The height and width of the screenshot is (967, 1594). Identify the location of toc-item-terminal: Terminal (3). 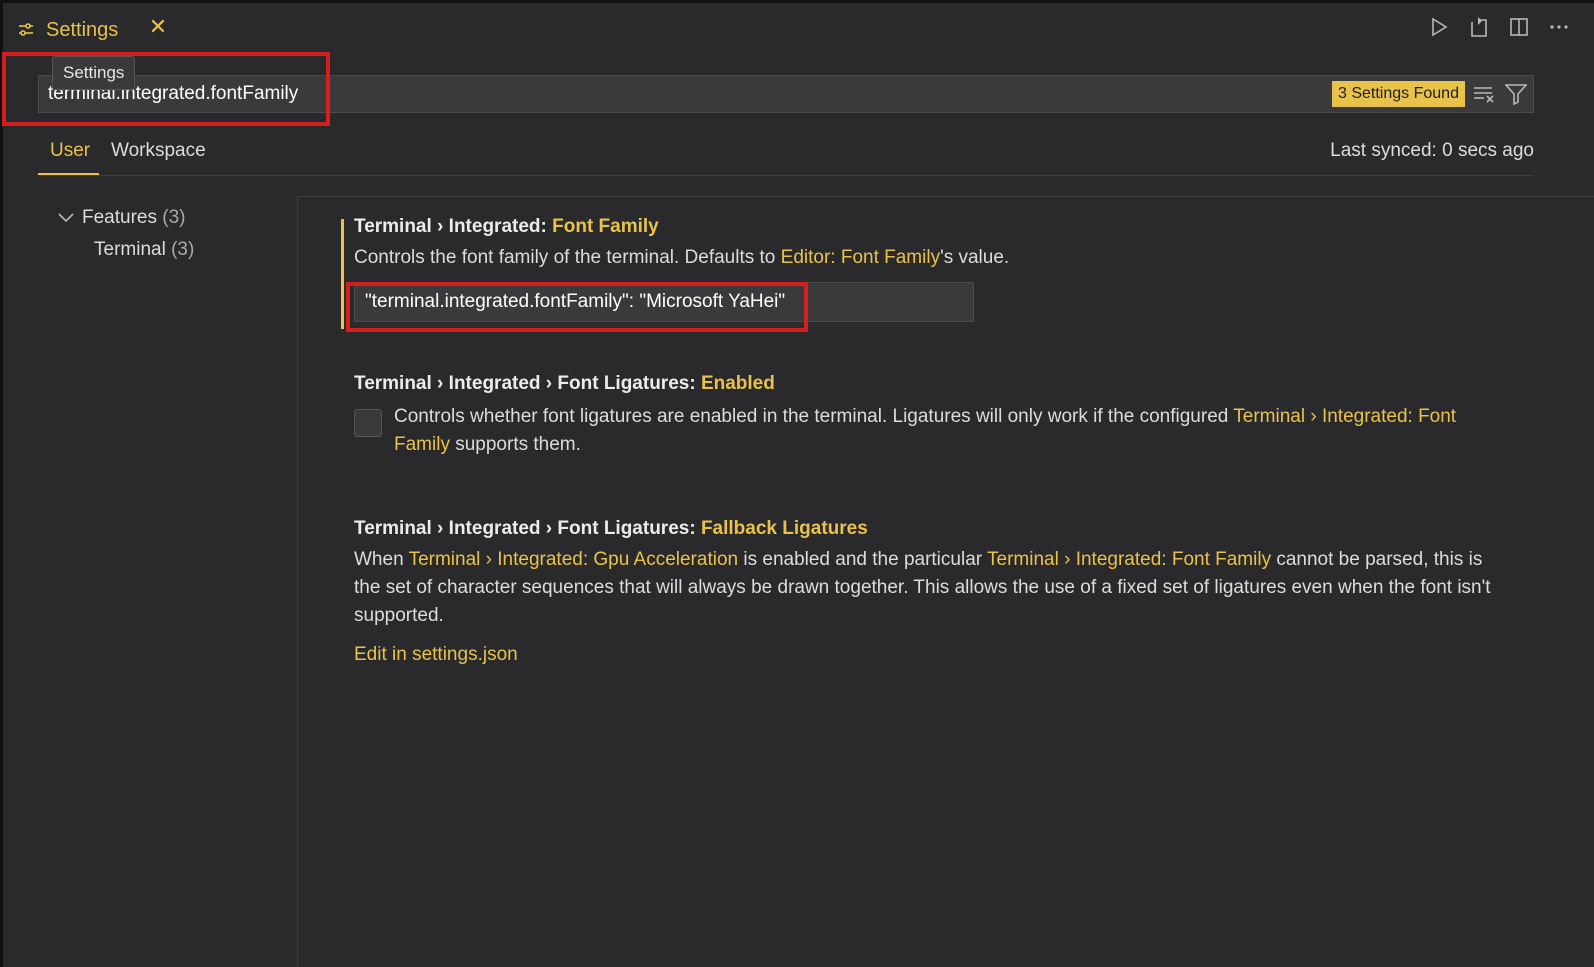
(125, 250).